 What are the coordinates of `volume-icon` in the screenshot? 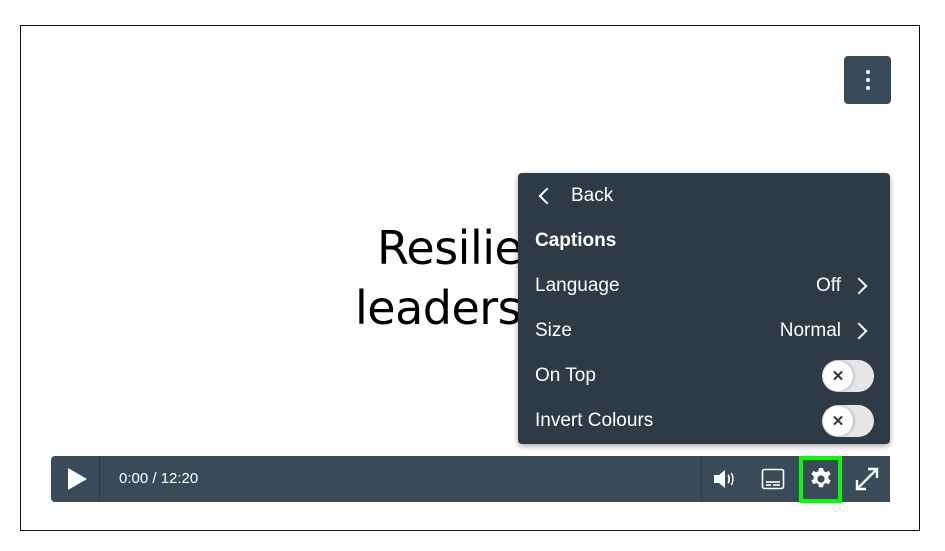 It's located at (724, 479).